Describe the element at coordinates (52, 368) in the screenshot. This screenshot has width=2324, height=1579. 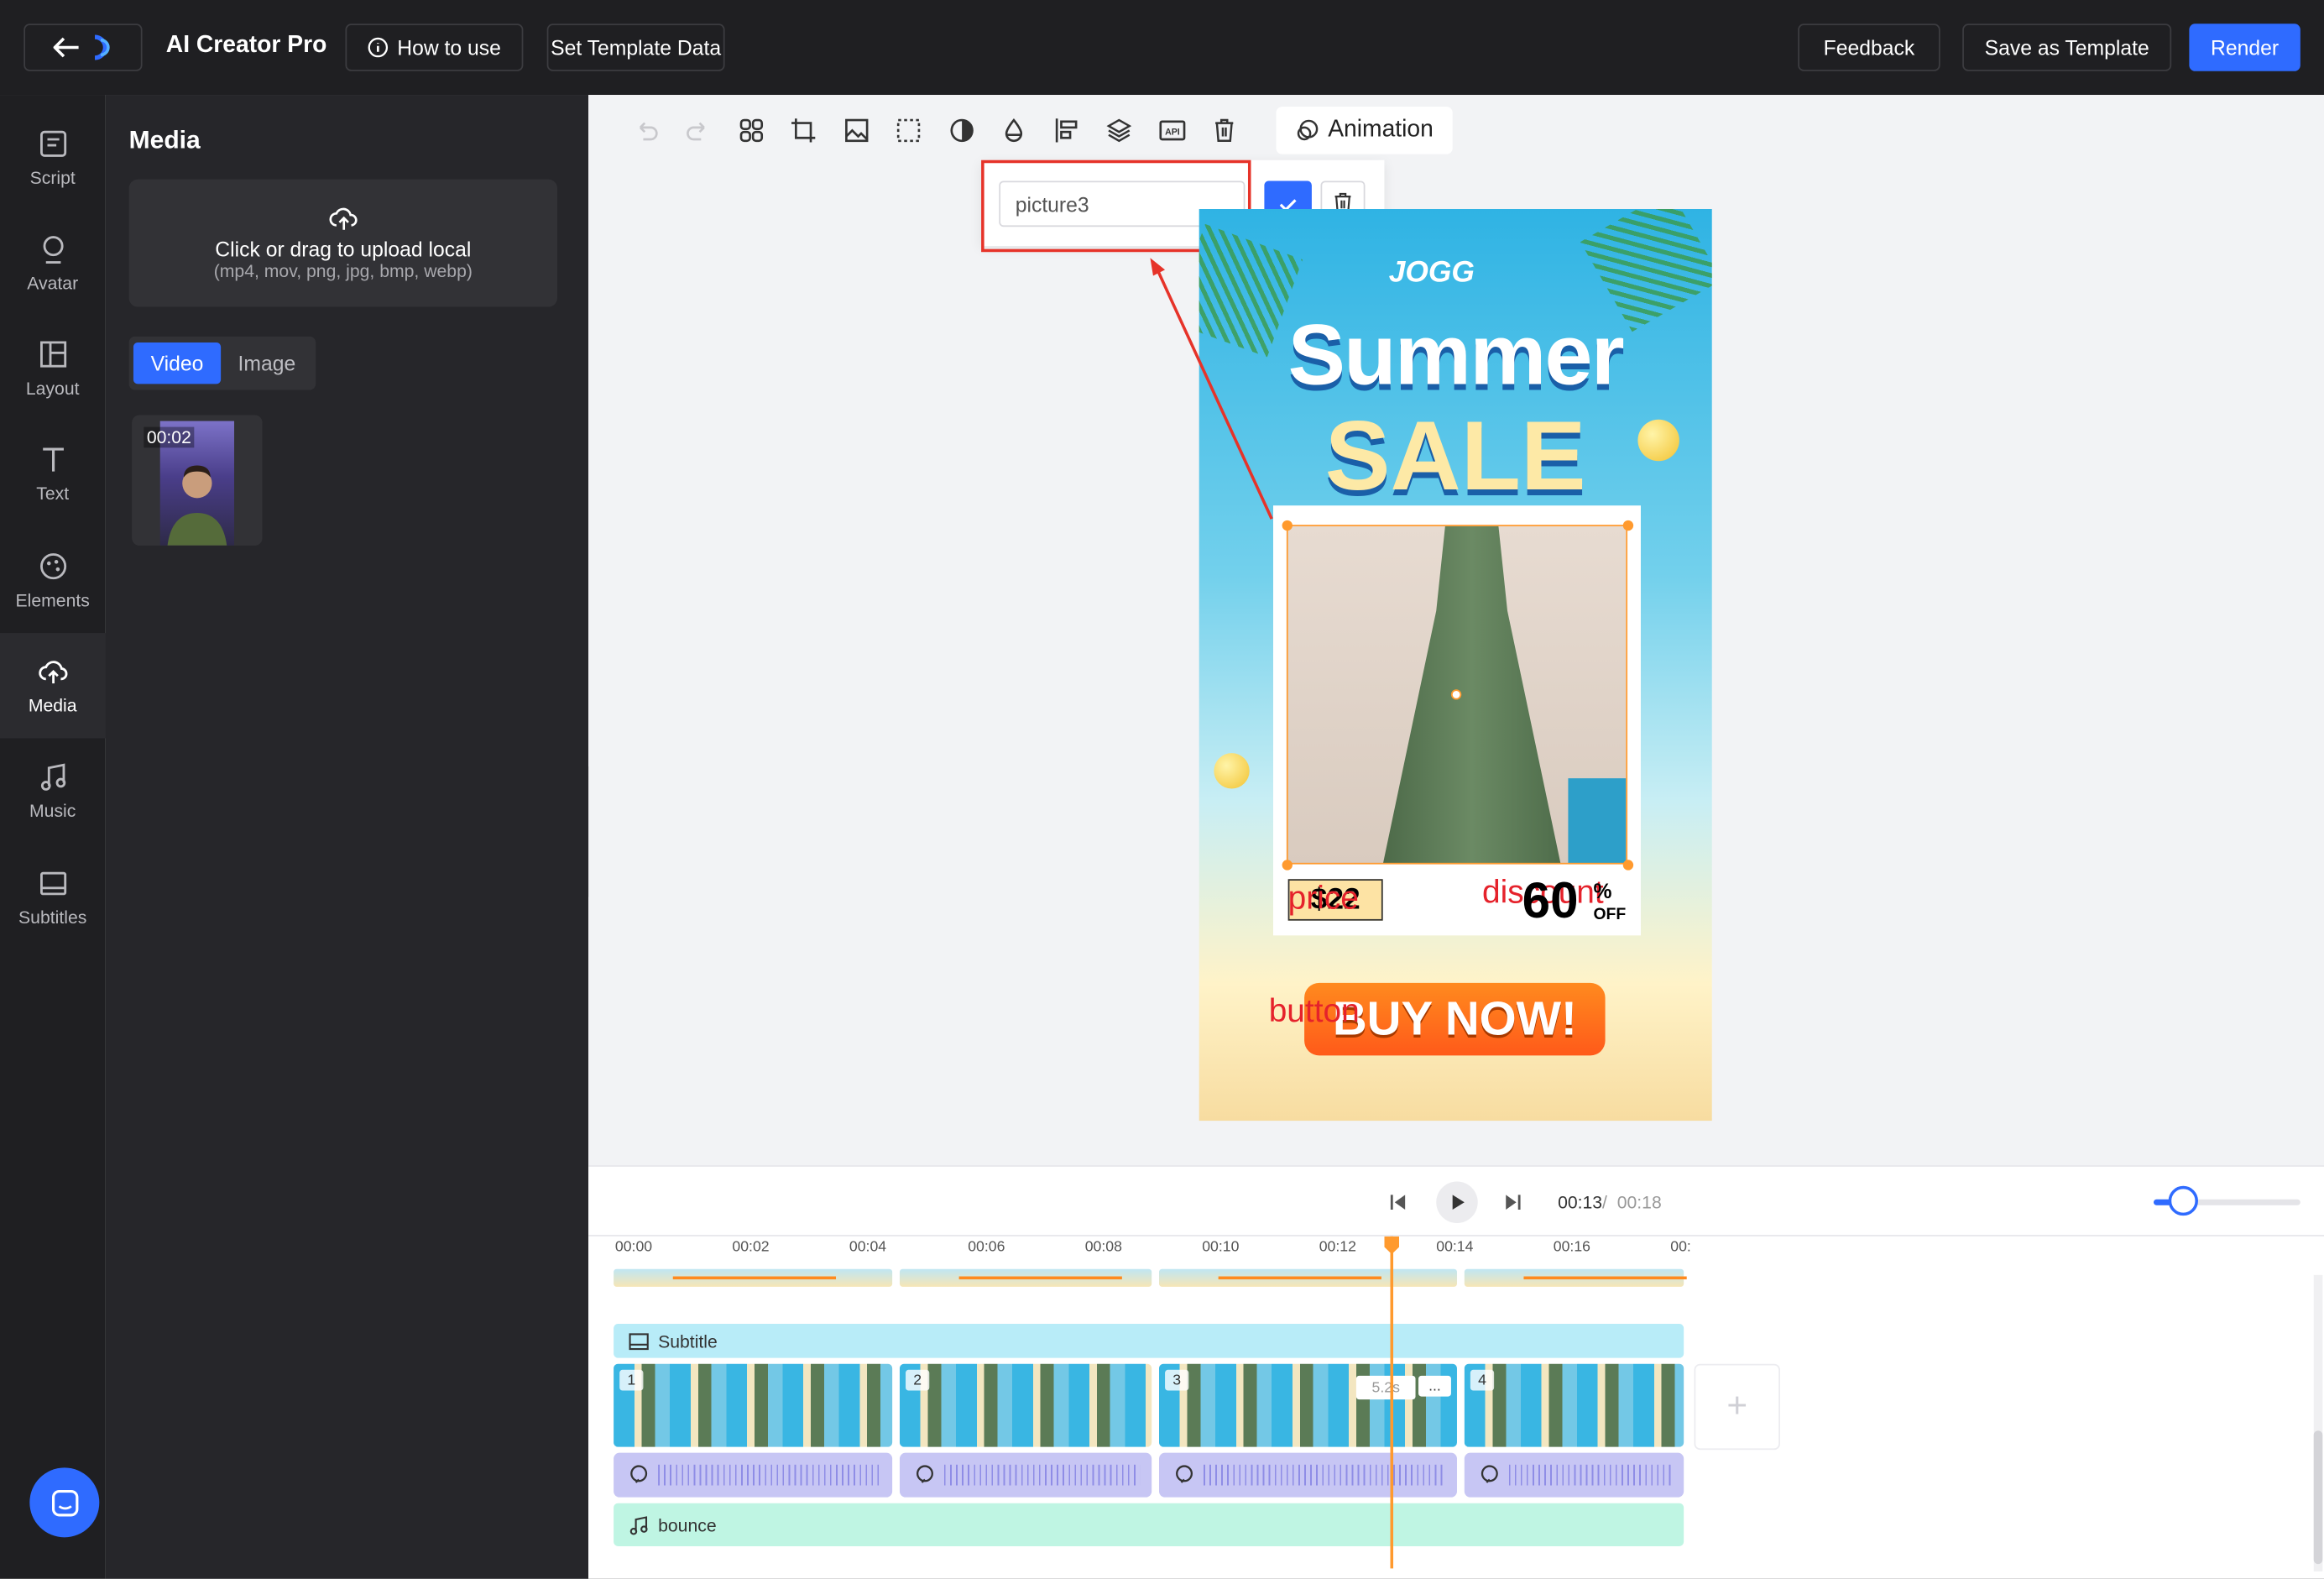
I see `nav-item-layout: Layout` at that location.